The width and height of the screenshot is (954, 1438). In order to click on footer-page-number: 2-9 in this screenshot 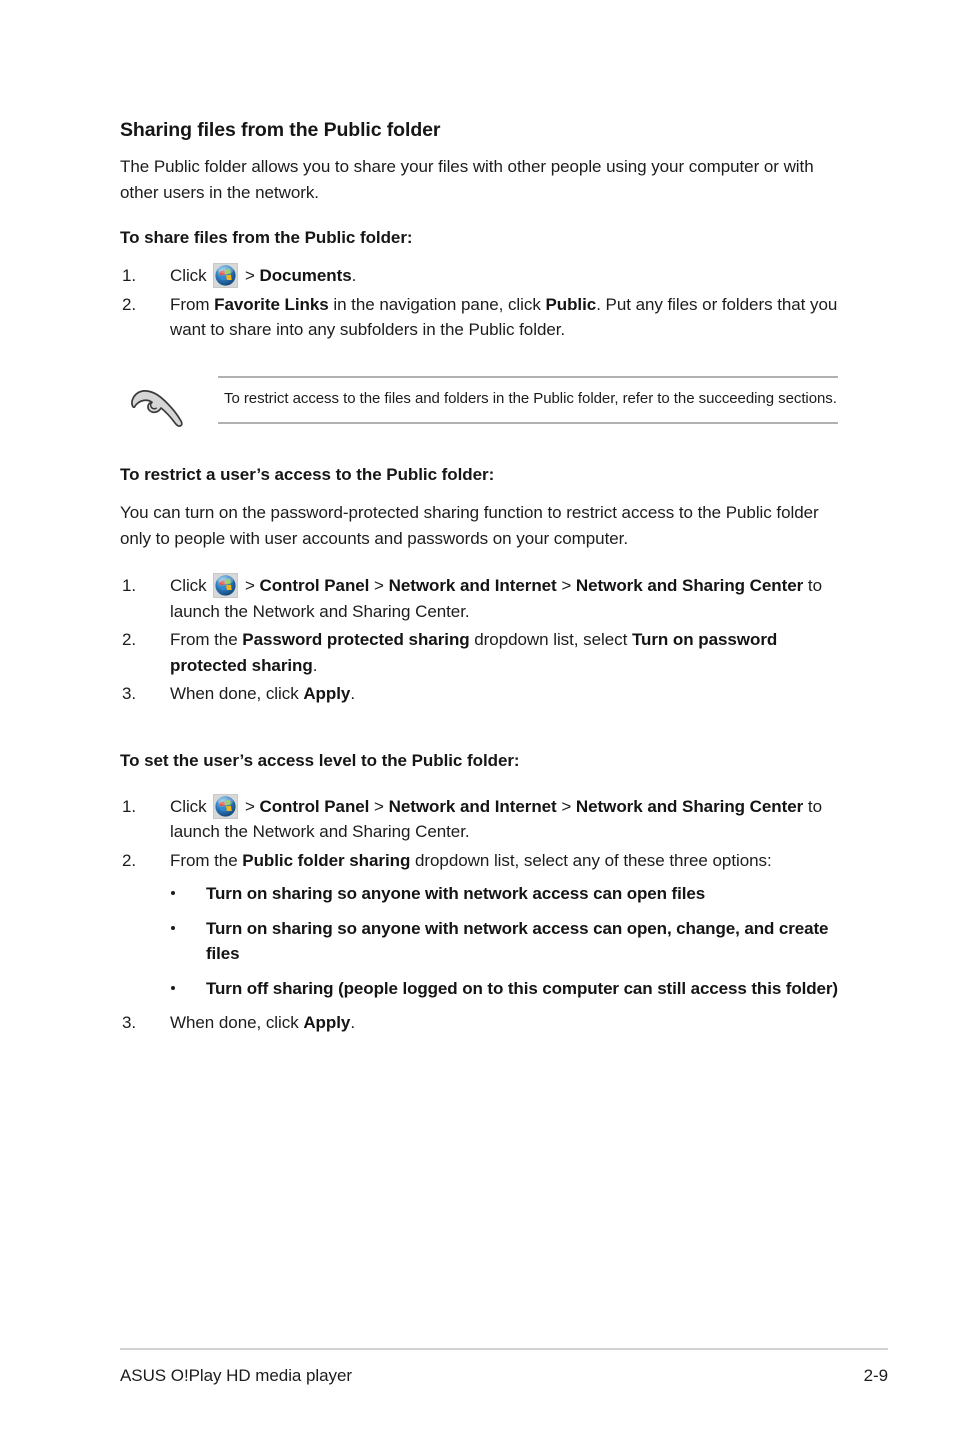, I will do `click(875, 1375)`.